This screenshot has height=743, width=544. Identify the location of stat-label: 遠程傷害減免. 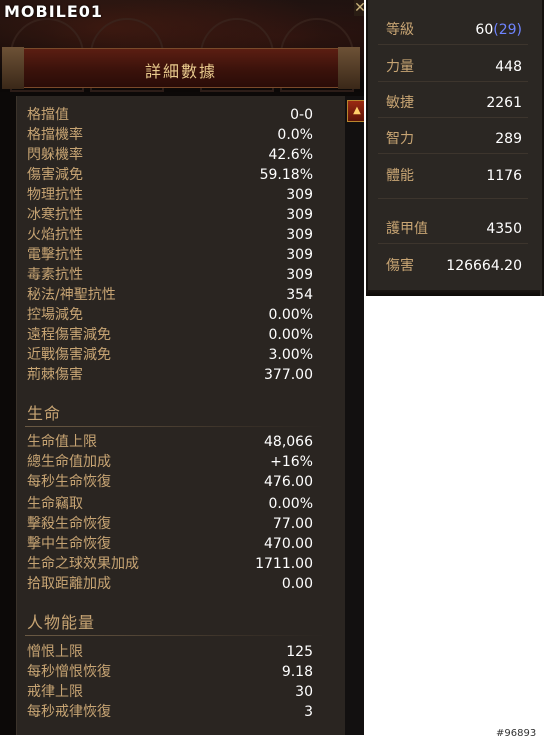
(69, 335).